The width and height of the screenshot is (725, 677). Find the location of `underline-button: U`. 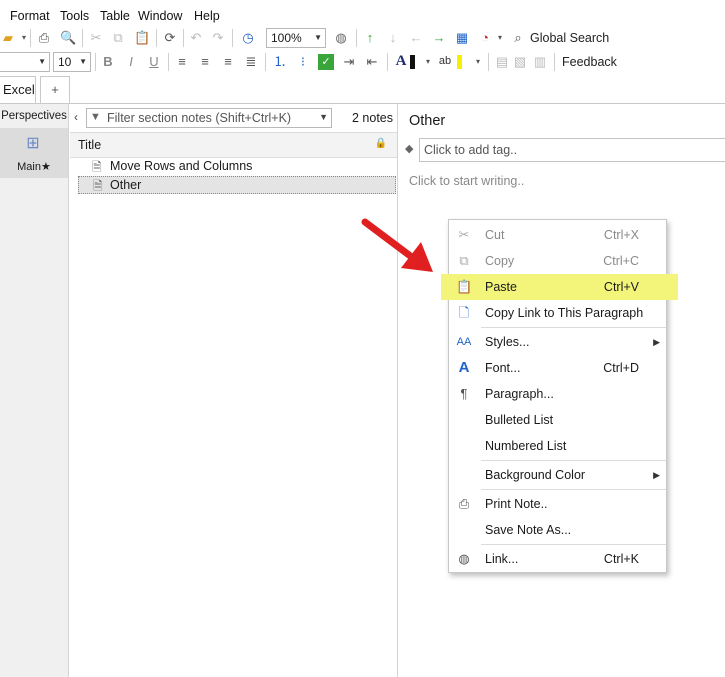

underline-button: U is located at coordinates (154, 62).